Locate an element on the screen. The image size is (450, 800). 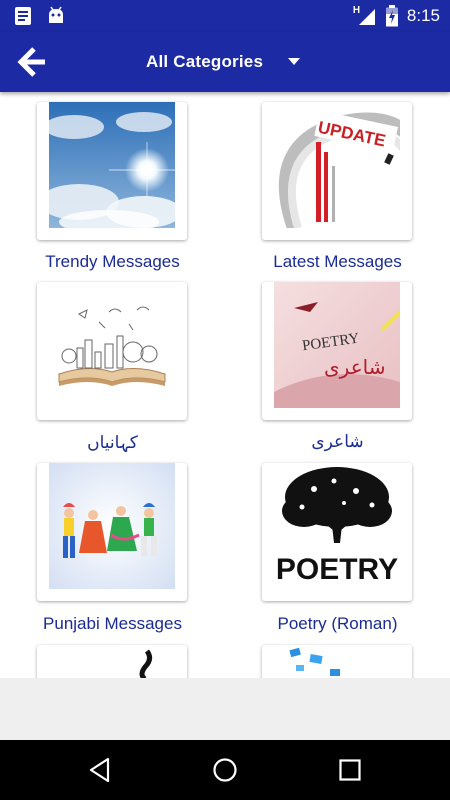
nav-recents-icon is located at coordinates (350, 770).